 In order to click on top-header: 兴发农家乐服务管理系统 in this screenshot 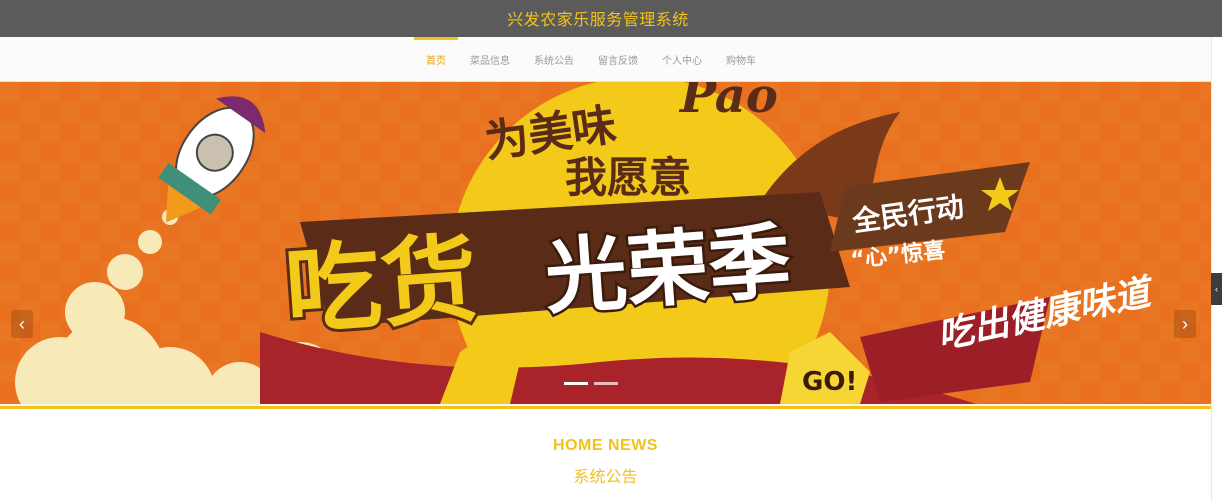, I will do `click(611, 18)`.